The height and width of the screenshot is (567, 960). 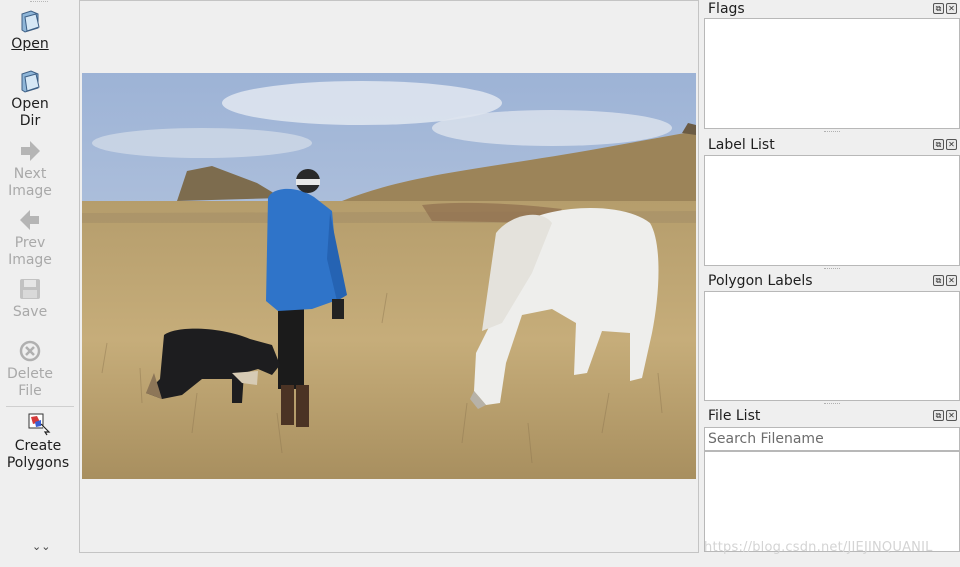 What do you see at coordinates (30, 251) in the screenshot?
I see `prev-image-label: Prev Image` at bounding box center [30, 251].